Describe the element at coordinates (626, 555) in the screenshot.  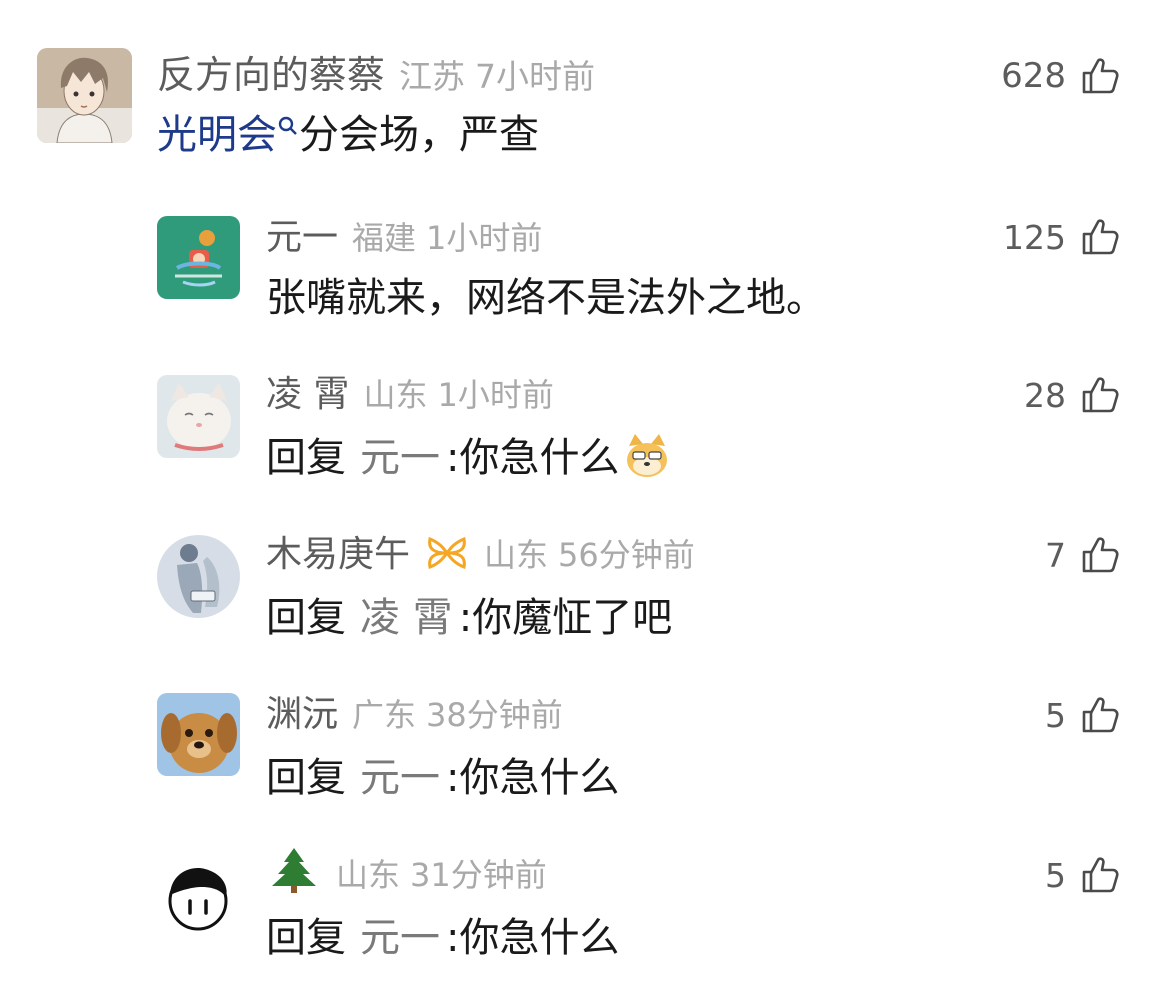
I see `timestamp: 56分钟前` at that location.